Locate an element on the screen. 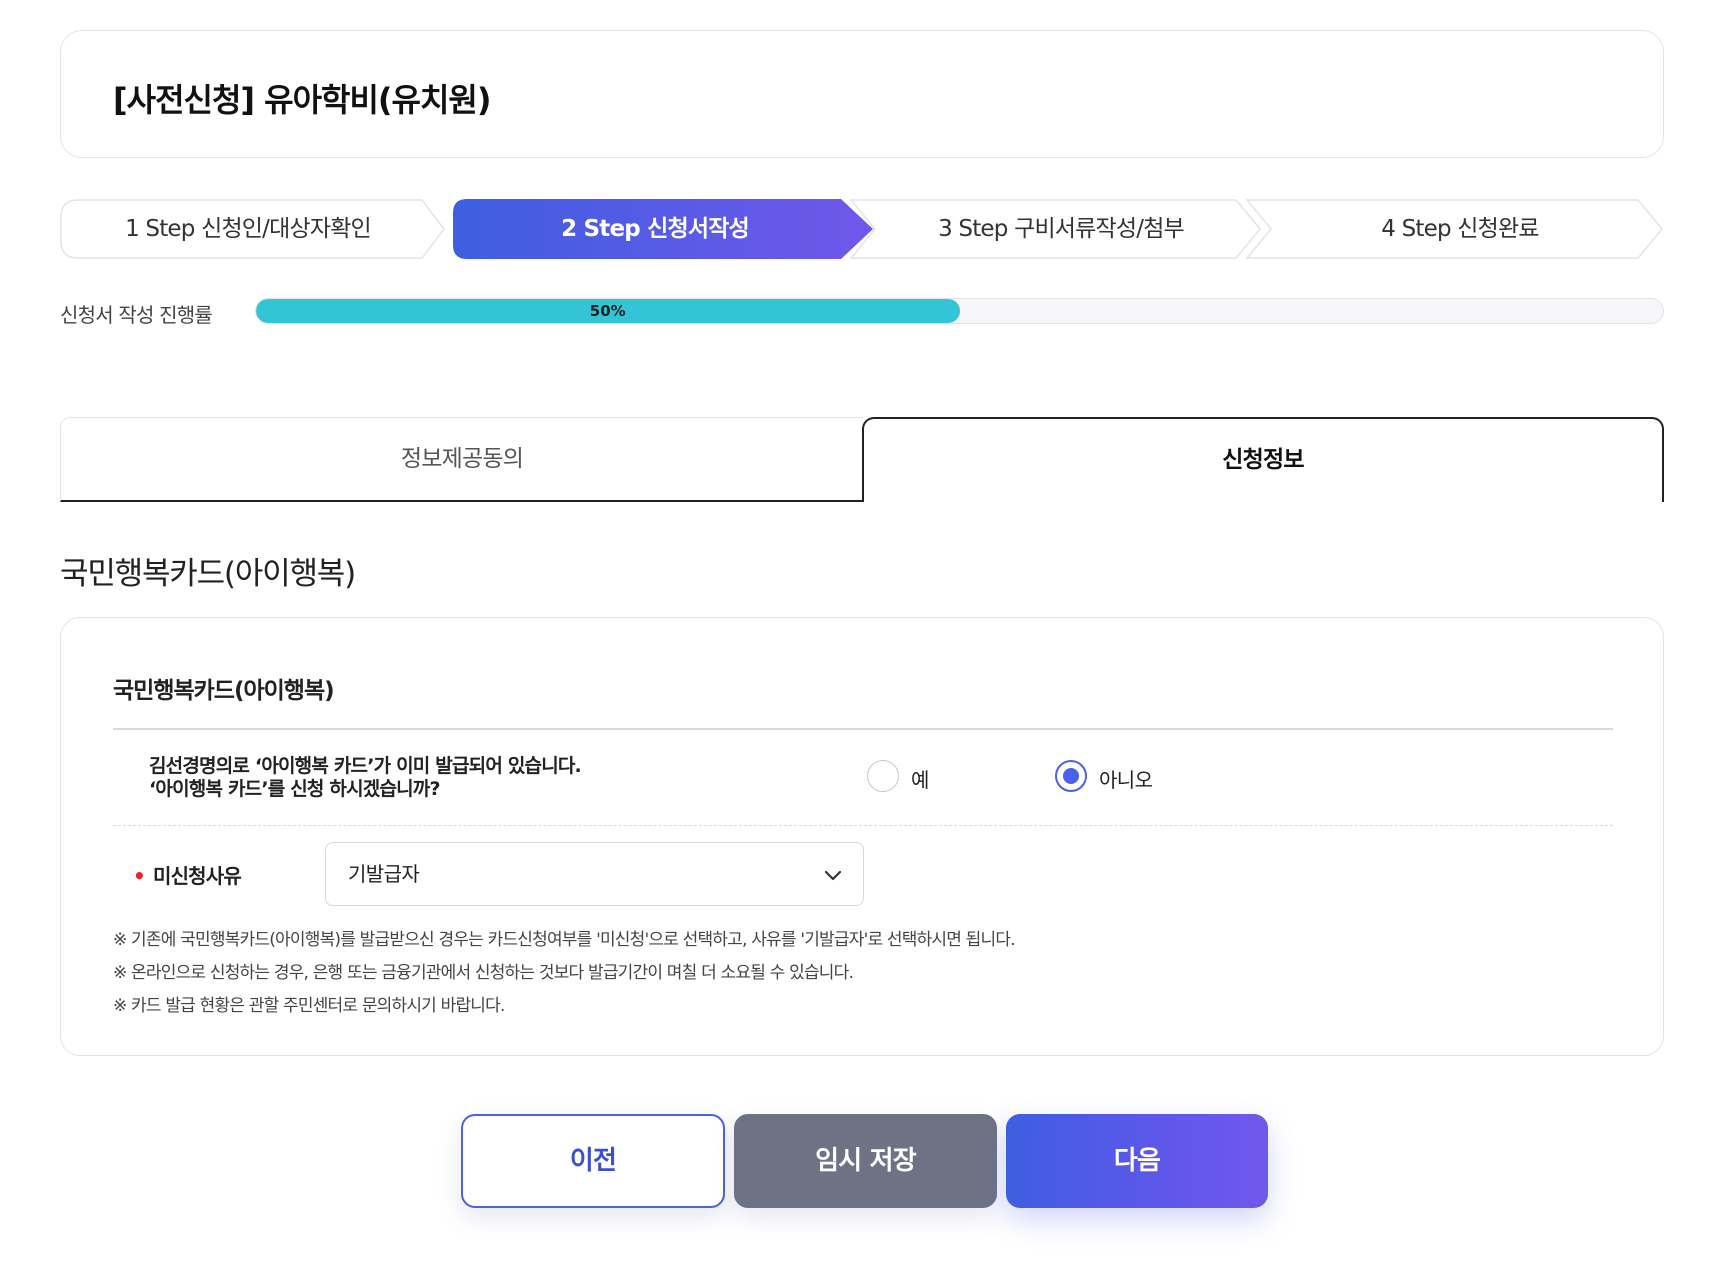 The height and width of the screenshot is (1277, 1722). section-heading: 국민행복카드(아이행복) is located at coordinates (208, 574).